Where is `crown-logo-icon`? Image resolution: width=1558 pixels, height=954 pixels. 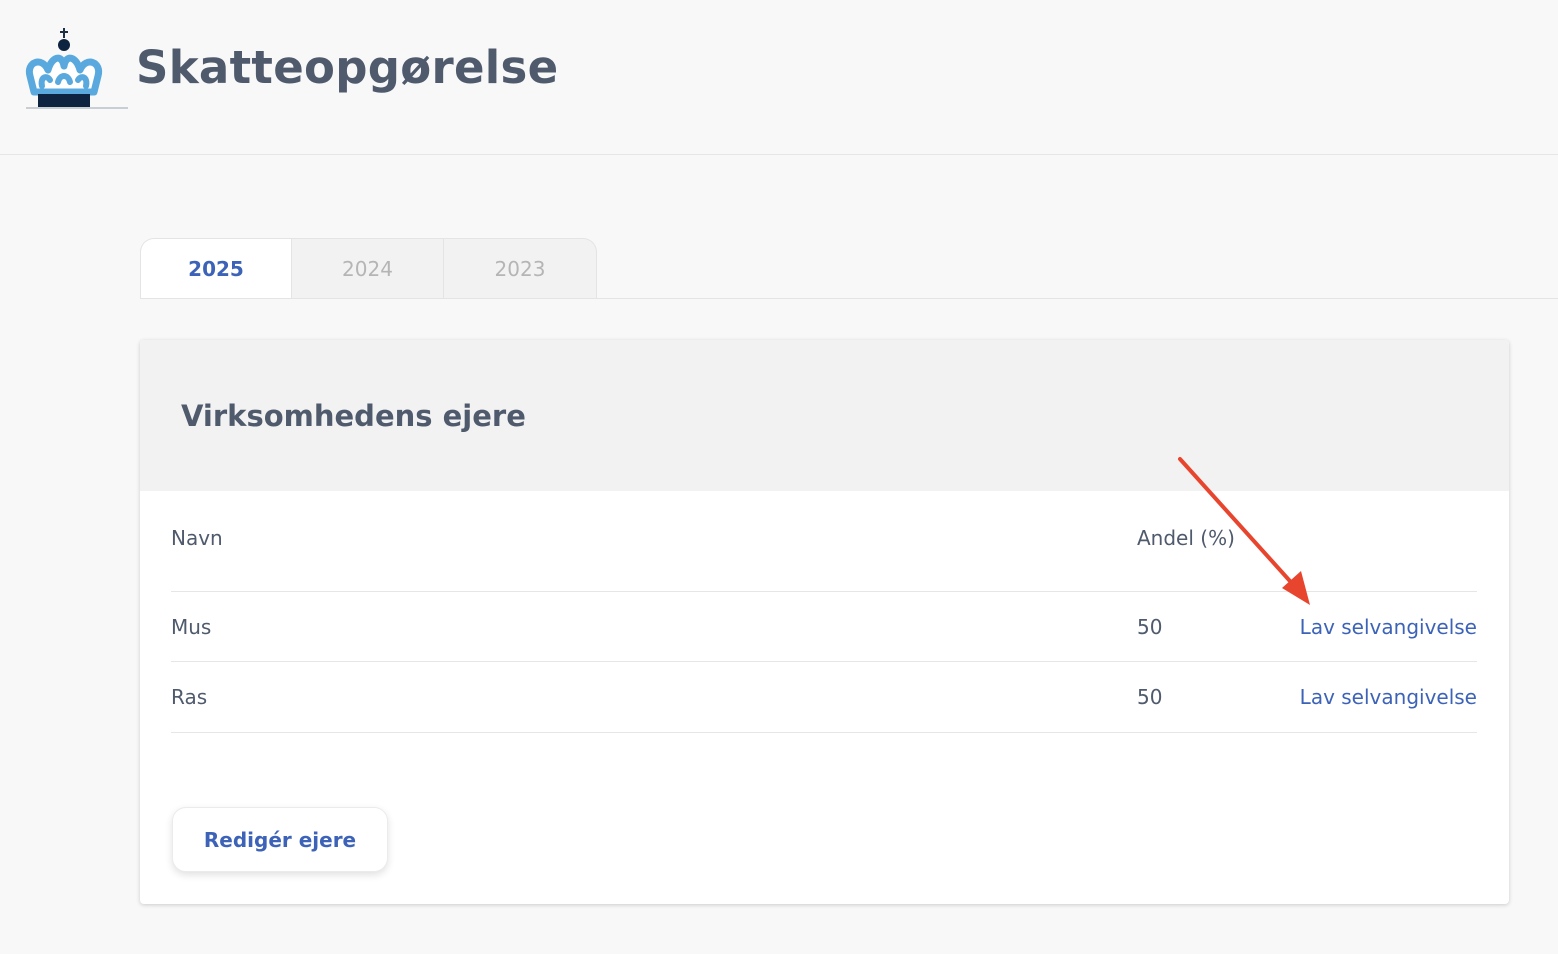 crown-logo-icon is located at coordinates (76, 68).